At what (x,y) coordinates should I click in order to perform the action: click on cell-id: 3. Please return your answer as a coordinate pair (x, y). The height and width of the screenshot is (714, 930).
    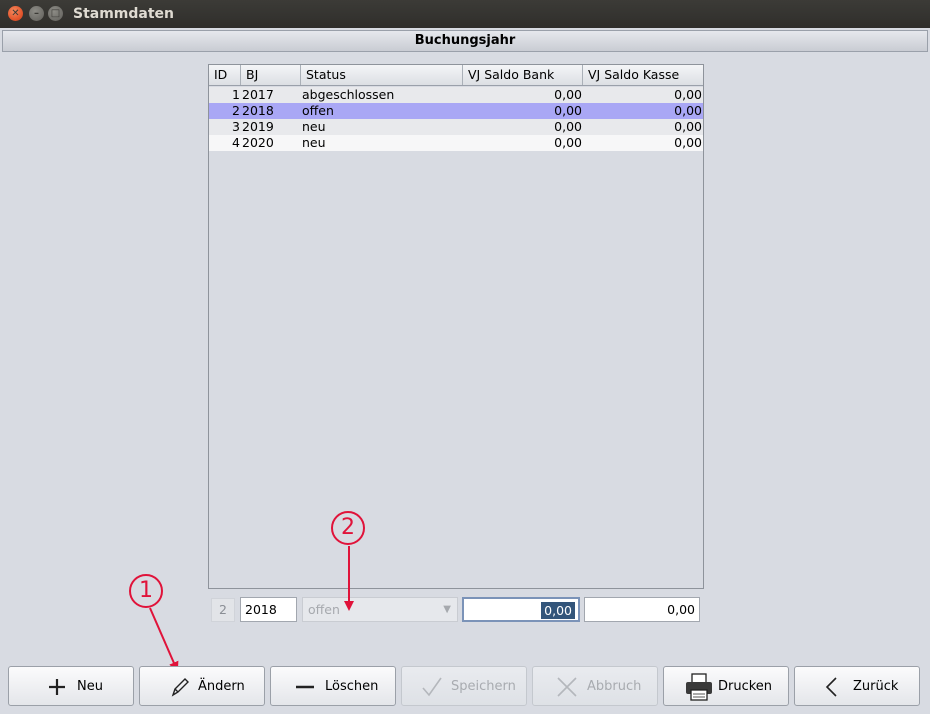
    Looking at the image, I should click on (236, 126).